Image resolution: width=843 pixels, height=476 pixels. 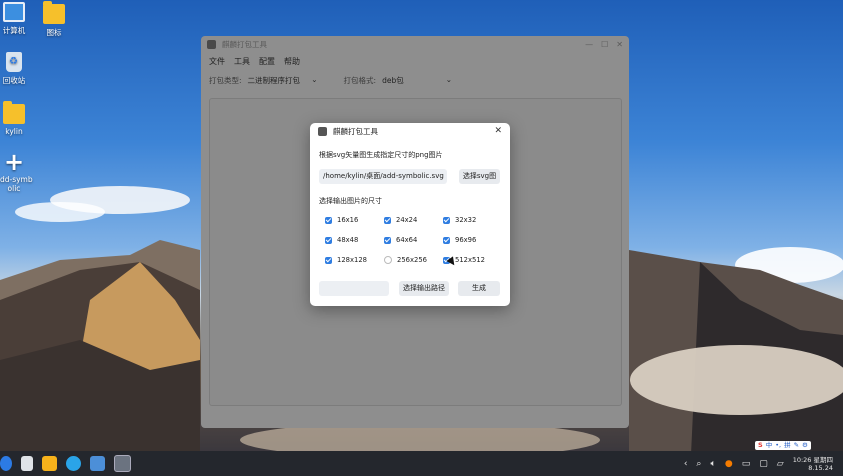 I want to click on plus-icon: +, so click(x=14, y=162).